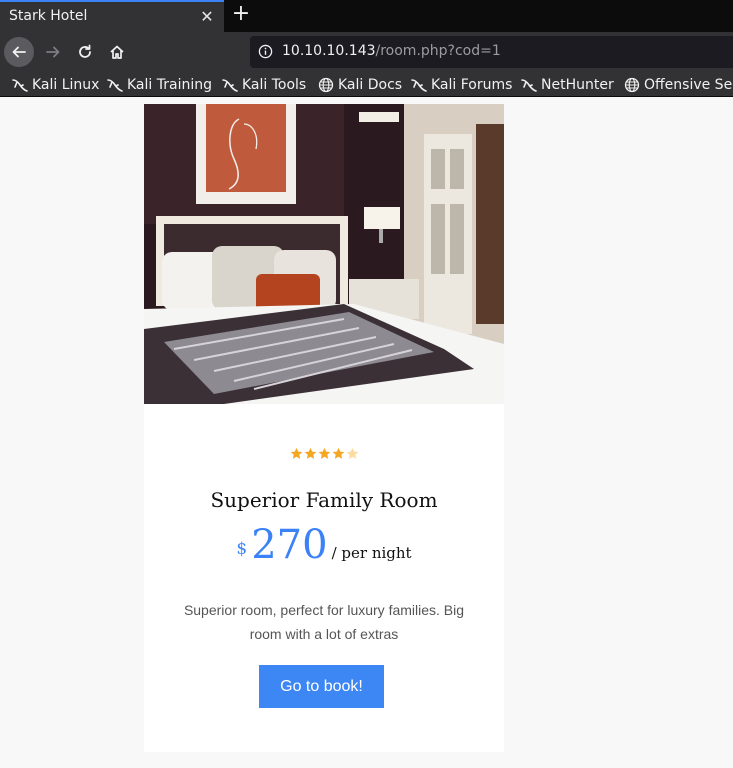 The width and height of the screenshot is (733, 768). Describe the element at coordinates (112, 16) in the screenshot. I see `browser-tab: Stark Hotel ✕` at that location.